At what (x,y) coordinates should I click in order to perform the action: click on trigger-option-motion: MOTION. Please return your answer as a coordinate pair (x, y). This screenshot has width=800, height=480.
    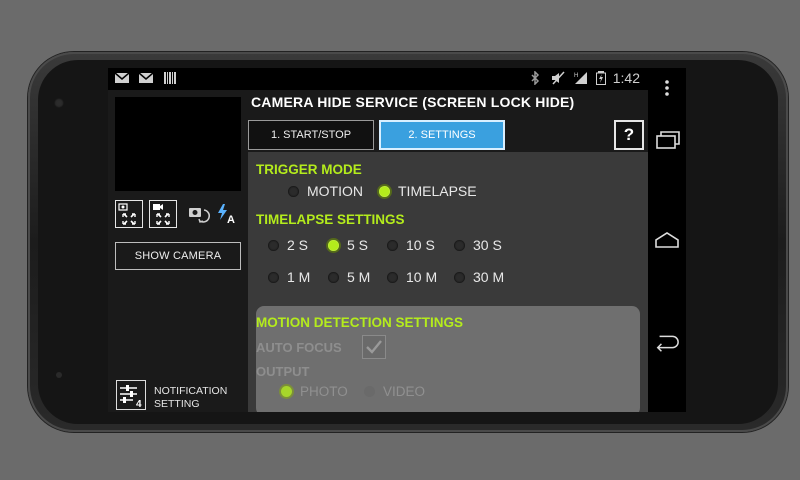
    Looking at the image, I should click on (325, 191).